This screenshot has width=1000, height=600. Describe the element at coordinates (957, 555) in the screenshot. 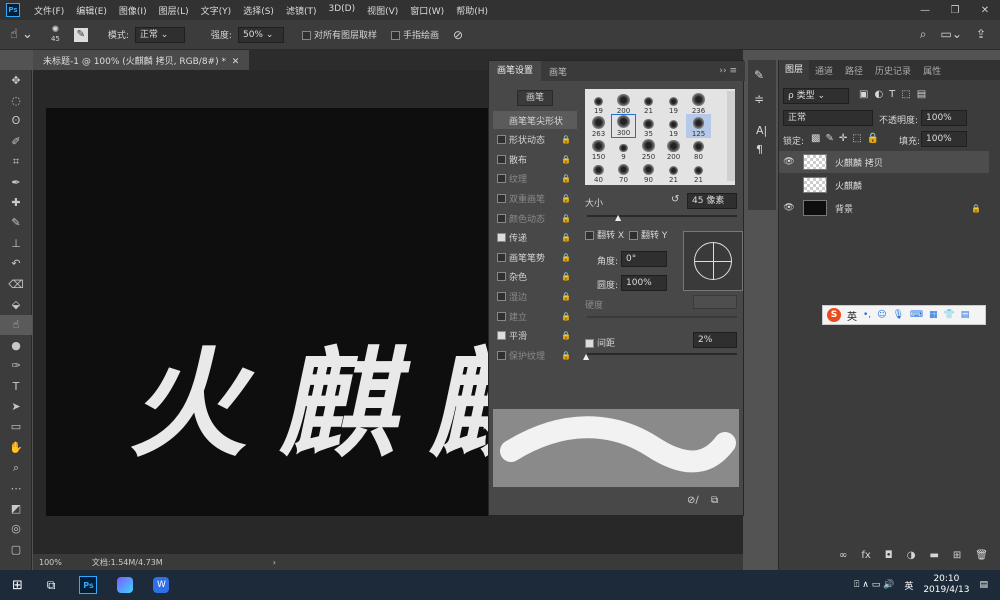

I see `new-layer-icon: ⊞` at that location.